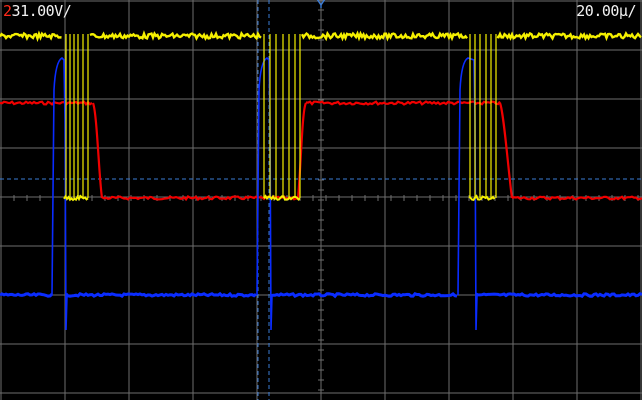  I want to click on channel-b-label: 3, so click(16, 11).